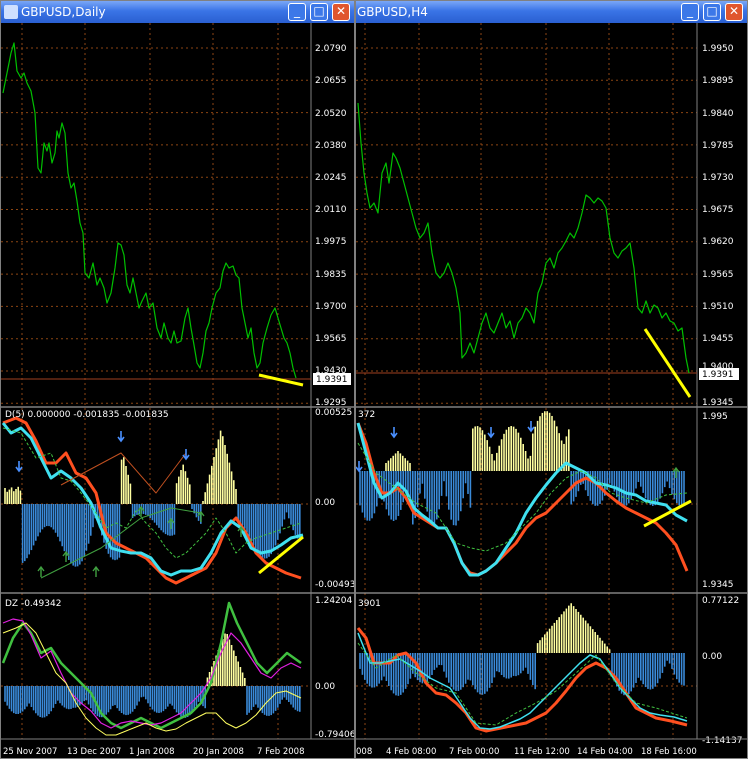 The height and width of the screenshot is (759, 748). What do you see at coordinates (722, 741) in the screenshot?
I see `ind2-axis-tick: -1.14137` at bounding box center [722, 741].